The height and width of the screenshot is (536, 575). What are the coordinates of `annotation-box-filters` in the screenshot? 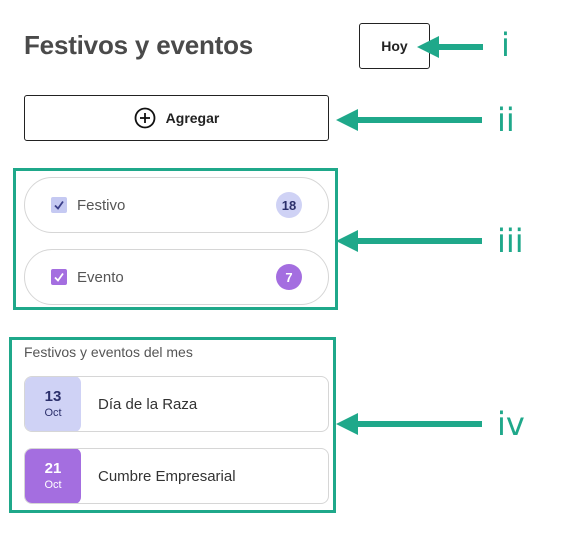 It's located at (175, 239).